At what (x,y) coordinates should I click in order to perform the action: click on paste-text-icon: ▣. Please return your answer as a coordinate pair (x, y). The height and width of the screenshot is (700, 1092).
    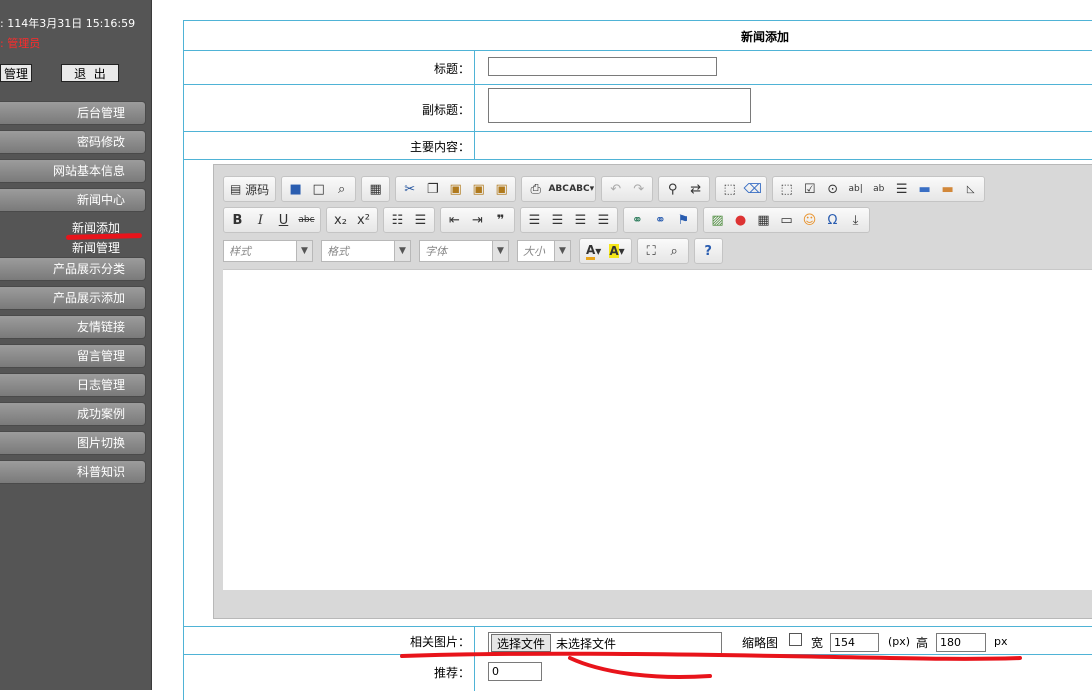
    Looking at the image, I should click on (478, 189).